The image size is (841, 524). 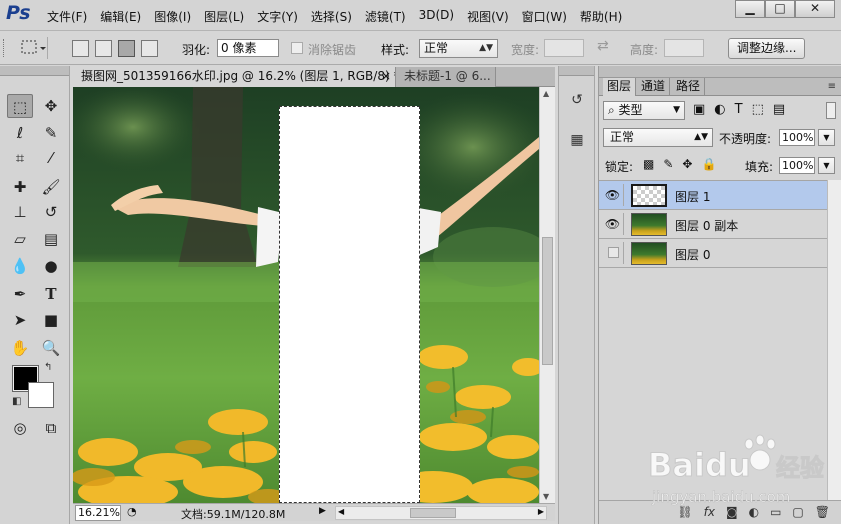 I want to click on vertical-scrollbar: ▲ ▼, so click(x=547, y=295).